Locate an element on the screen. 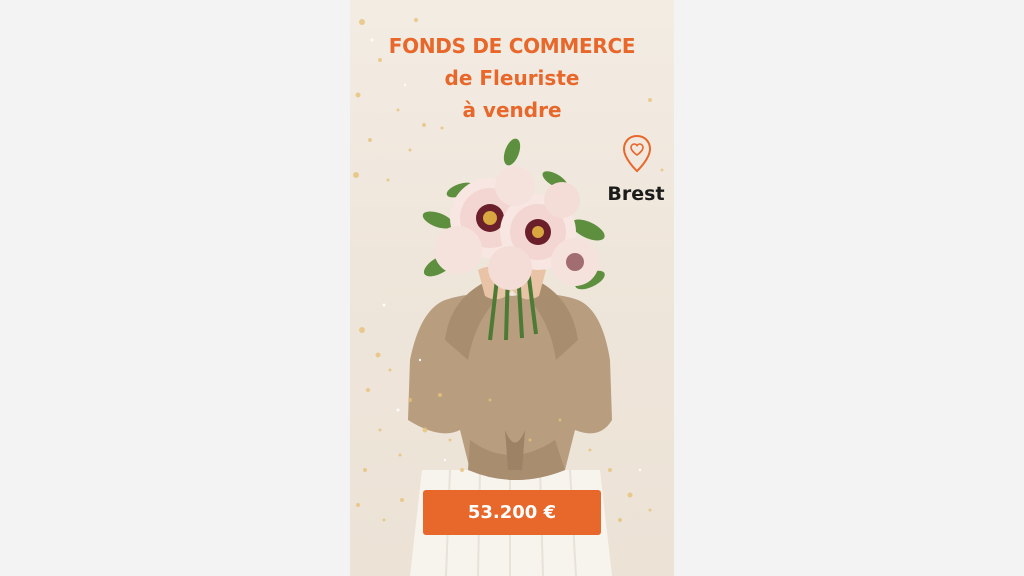  heart-location-pin-icon is located at coordinates (637, 153).